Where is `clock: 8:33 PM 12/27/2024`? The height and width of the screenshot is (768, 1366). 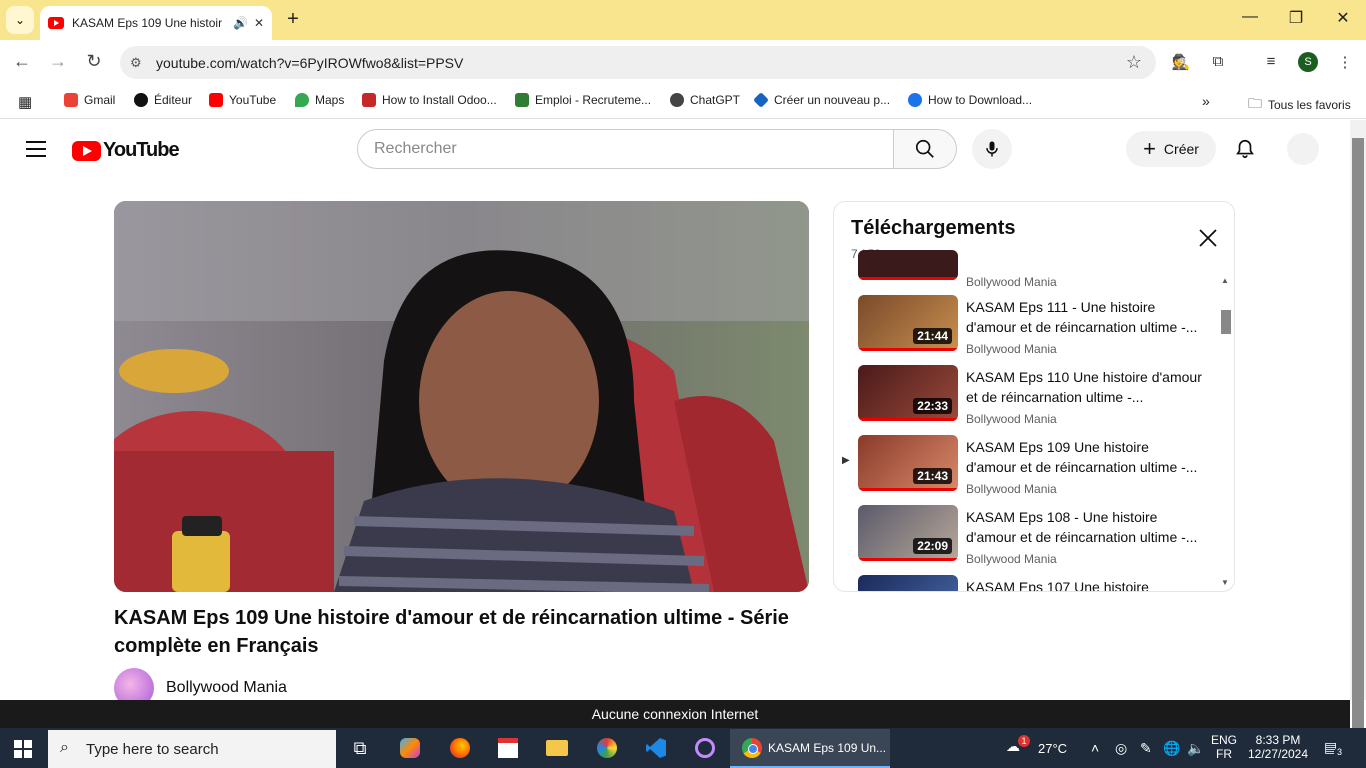 clock: 8:33 PM 12/27/2024 is located at coordinates (1278, 747).